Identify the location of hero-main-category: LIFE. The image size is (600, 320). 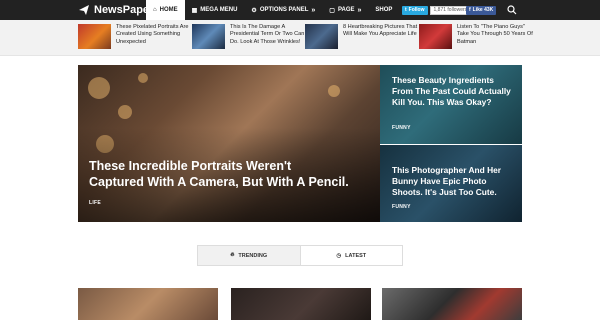
(95, 203).